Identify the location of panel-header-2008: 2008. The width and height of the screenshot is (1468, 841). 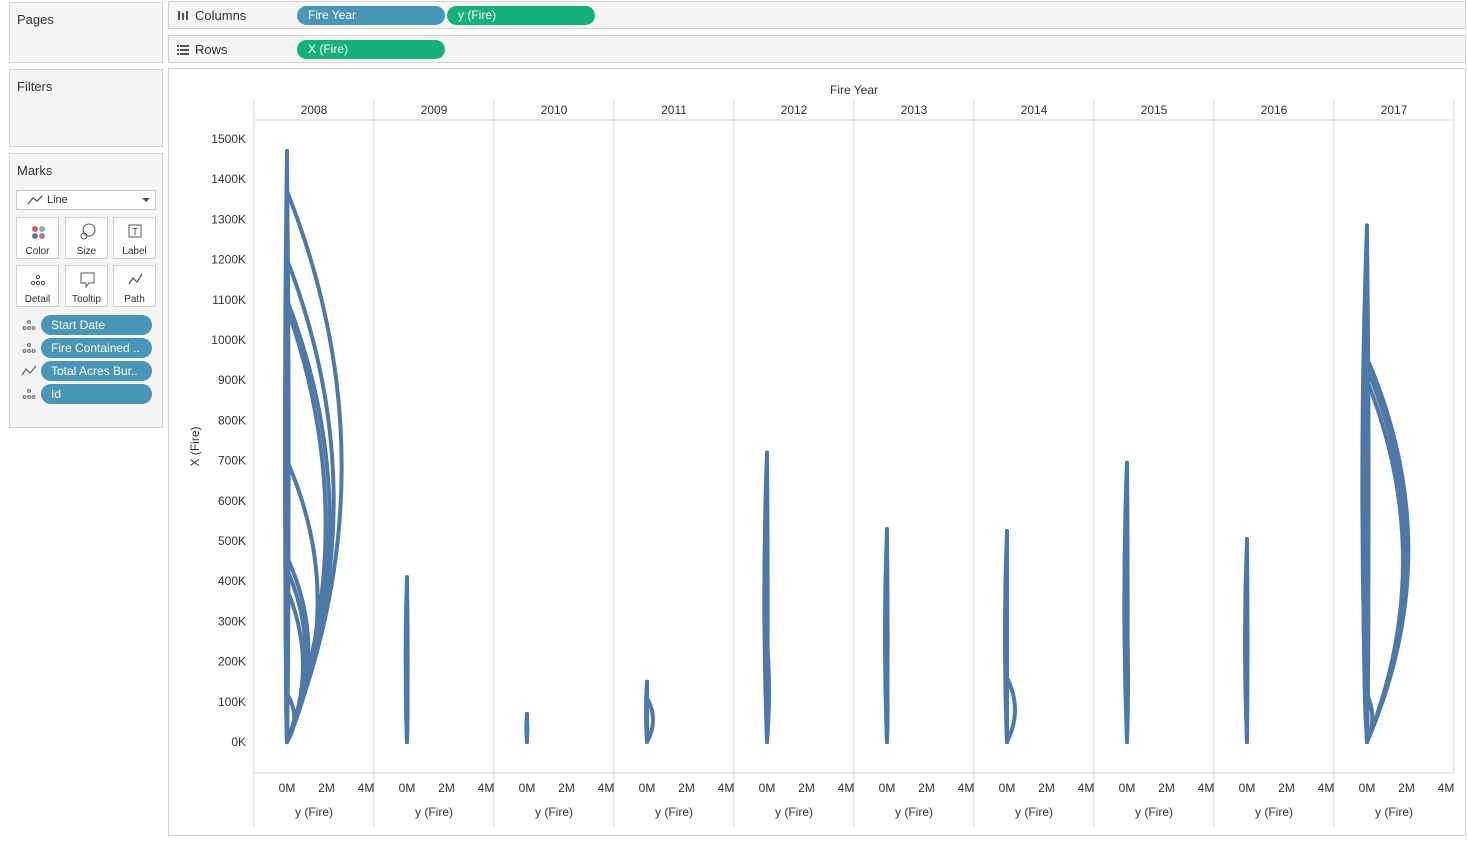
(314, 110).